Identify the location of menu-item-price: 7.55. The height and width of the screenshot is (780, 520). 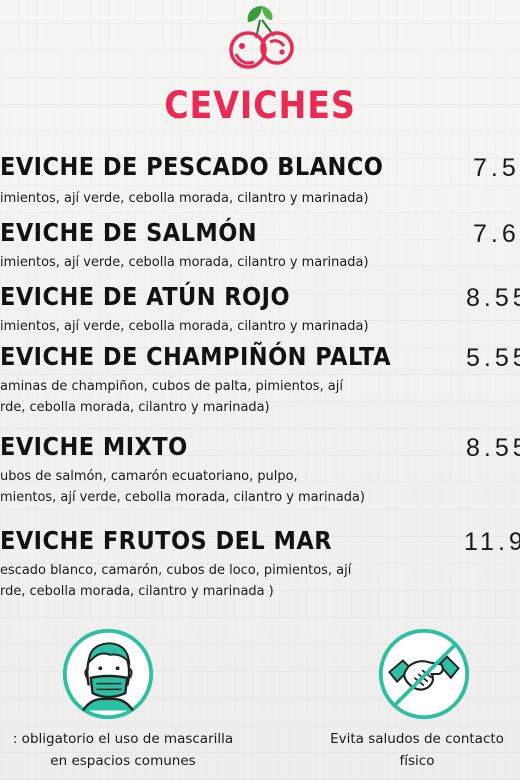
(496, 168).